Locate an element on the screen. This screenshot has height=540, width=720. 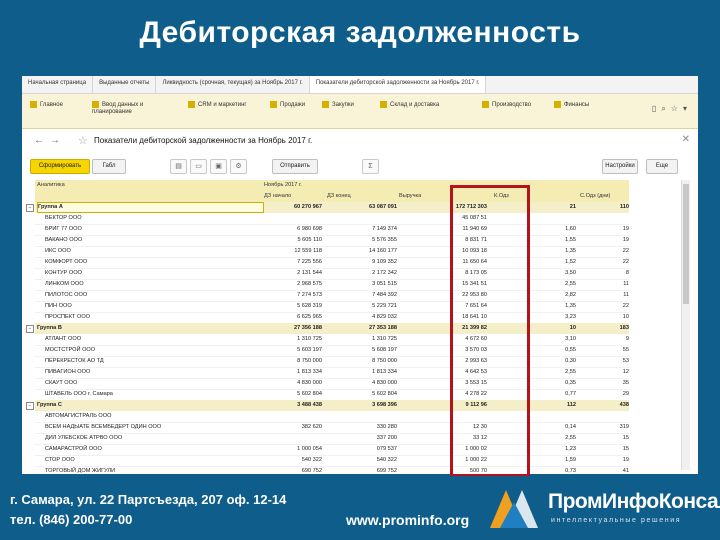
close-icon: ✕ is located at coordinates (686, 139).